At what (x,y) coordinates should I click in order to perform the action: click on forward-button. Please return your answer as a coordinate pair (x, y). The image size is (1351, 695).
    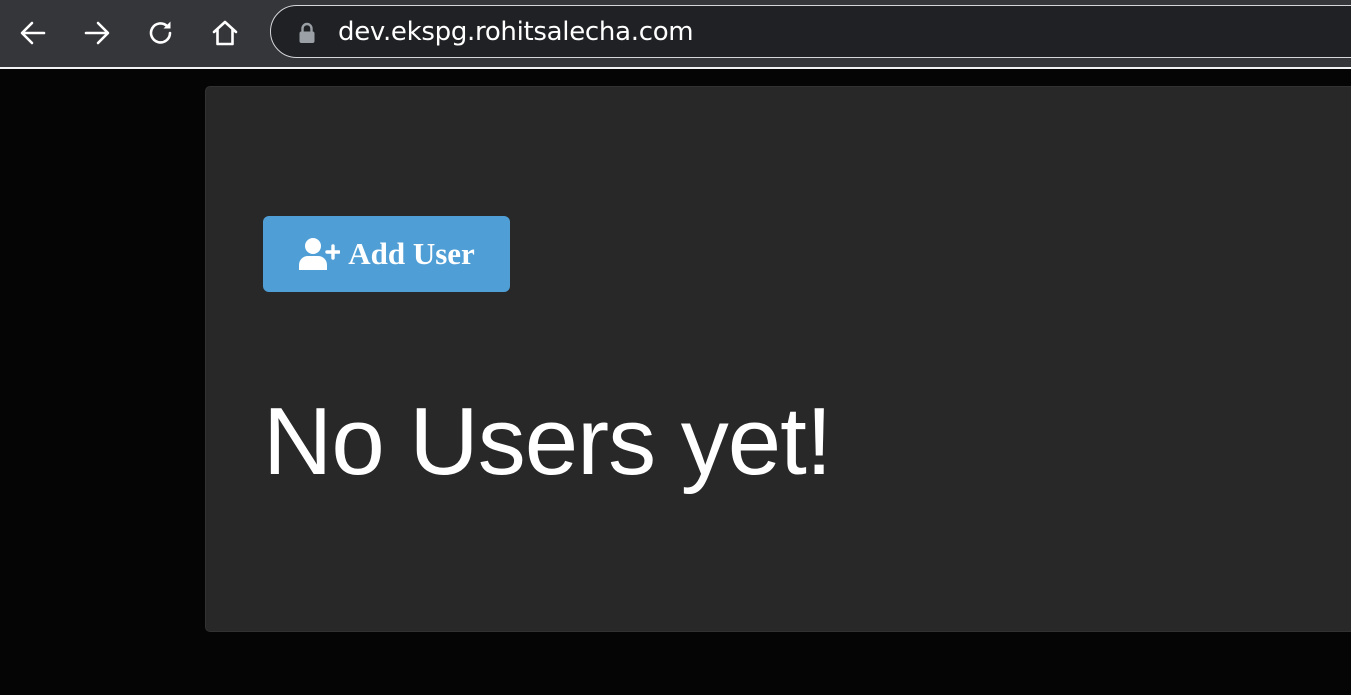
    Looking at the image, I should click on (97, 33).